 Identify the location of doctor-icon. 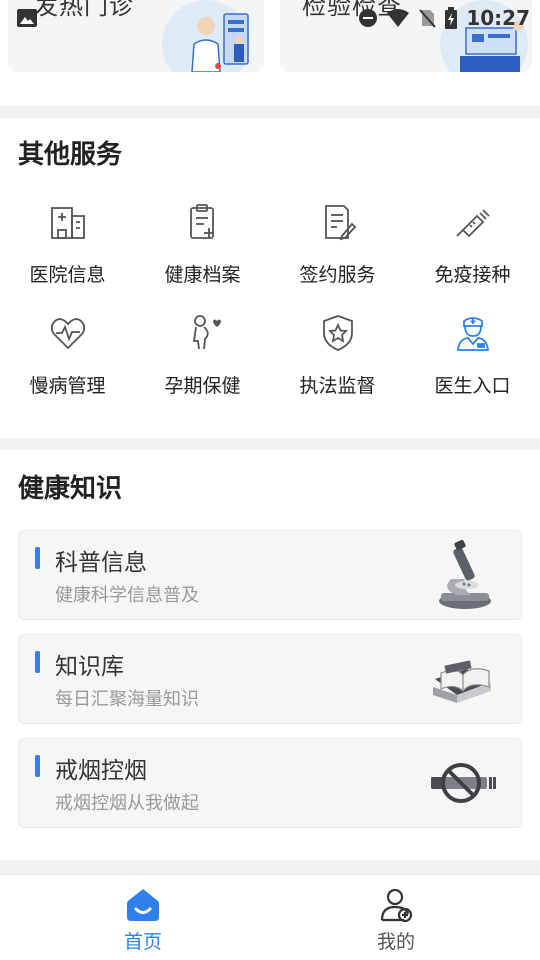
(472, 334).